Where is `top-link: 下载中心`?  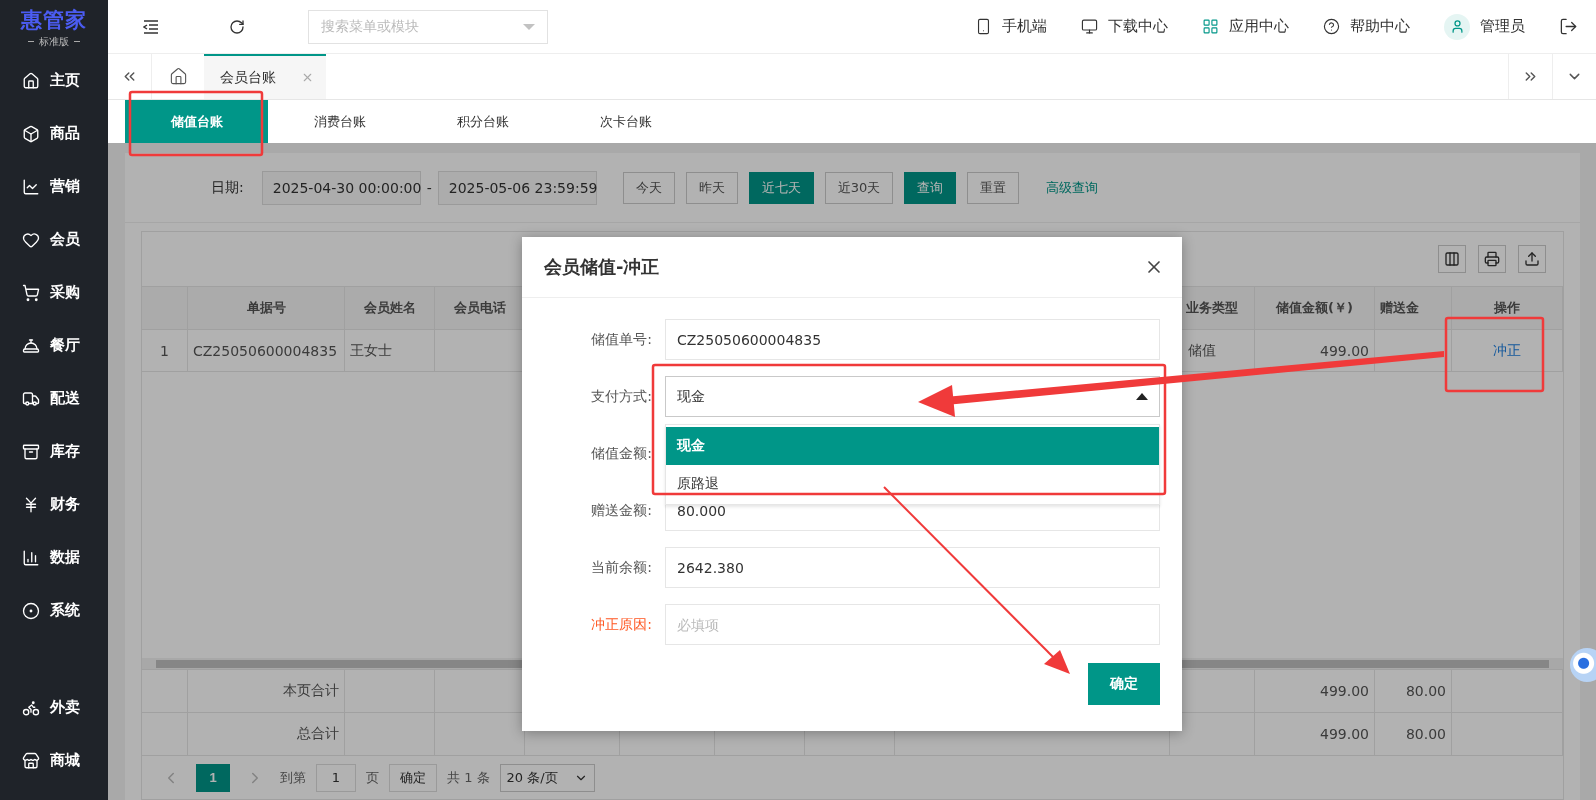
top-link: 下载中心 is located at coordinates (1124, 26).